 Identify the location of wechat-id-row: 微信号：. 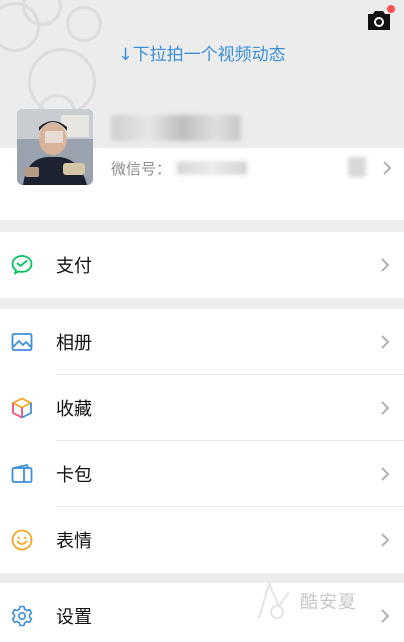
(179, 168).